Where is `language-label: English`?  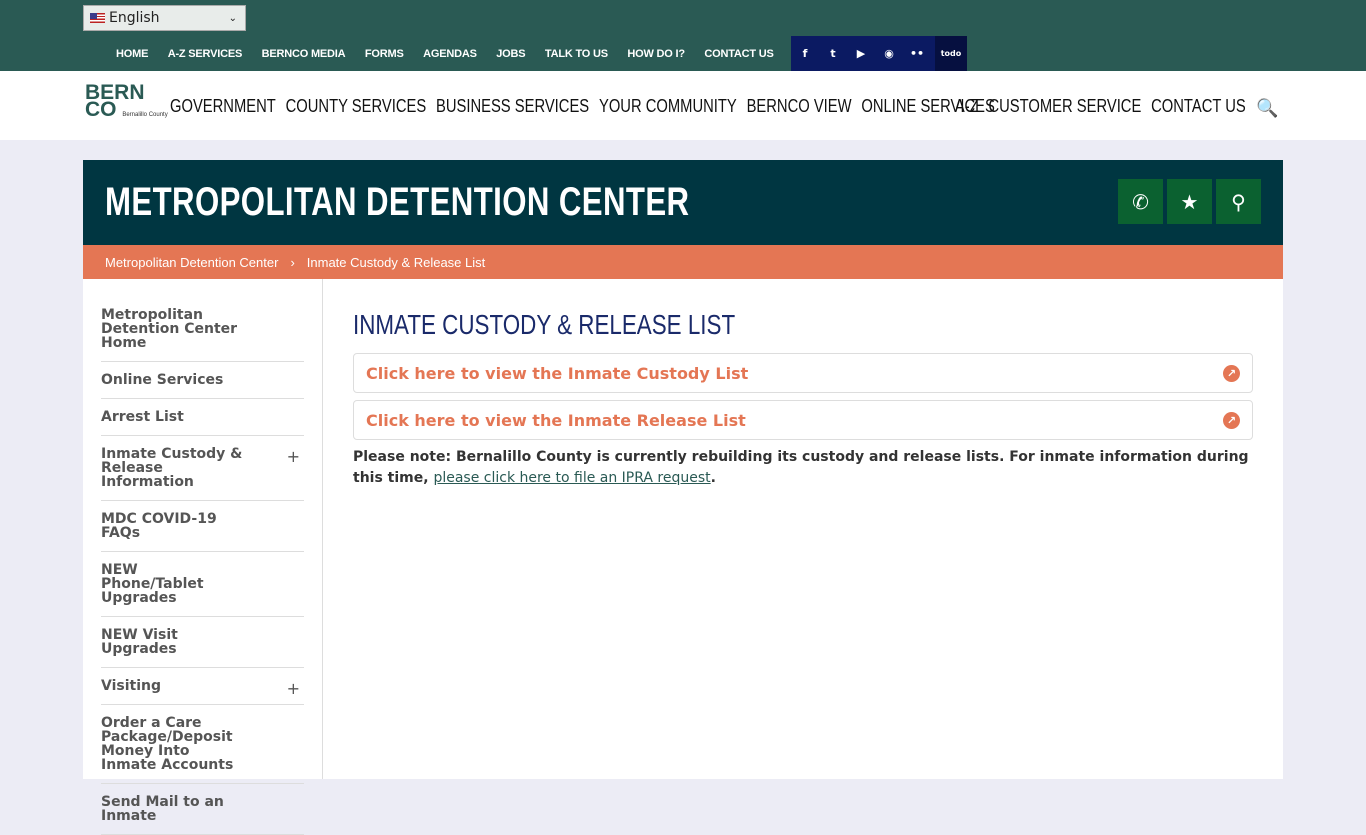 language-label: English is located at coordinates (134, 18).